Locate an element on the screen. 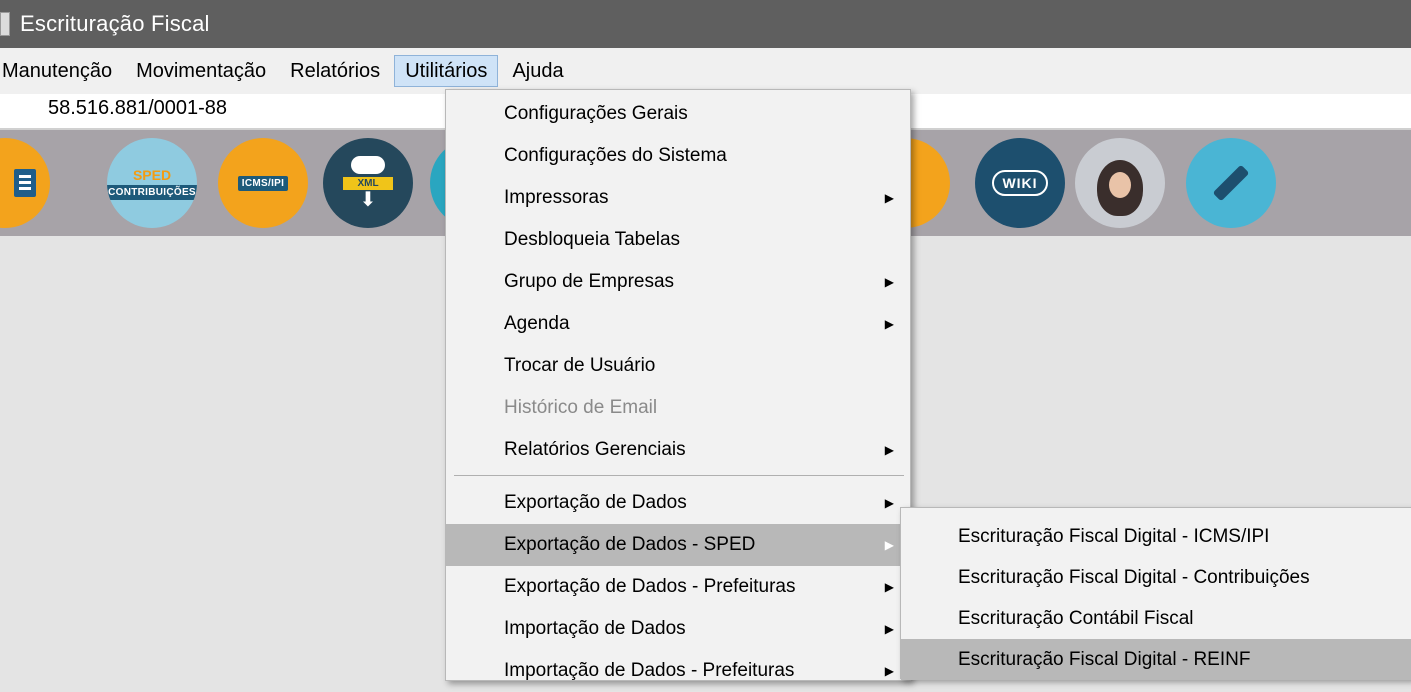 This screenshot has height=692, width=1411. window-title: Escrituração Fiscal is located at coordinates (115, 23).